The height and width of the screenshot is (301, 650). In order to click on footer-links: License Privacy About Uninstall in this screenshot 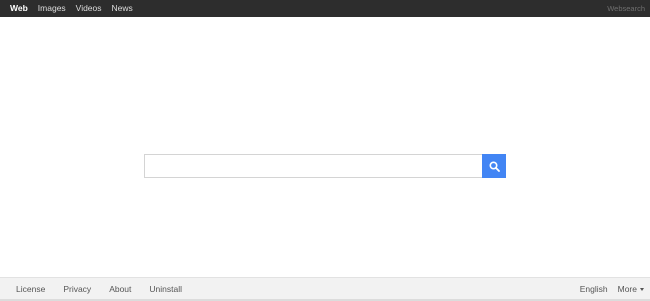, I will do `click(108, 289)`.